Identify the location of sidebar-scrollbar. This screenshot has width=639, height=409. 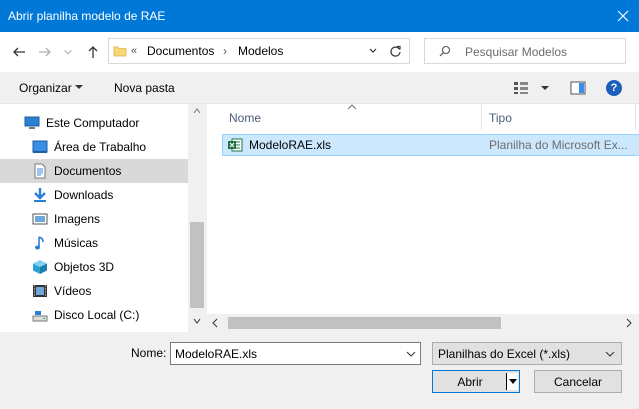
(197, 218).